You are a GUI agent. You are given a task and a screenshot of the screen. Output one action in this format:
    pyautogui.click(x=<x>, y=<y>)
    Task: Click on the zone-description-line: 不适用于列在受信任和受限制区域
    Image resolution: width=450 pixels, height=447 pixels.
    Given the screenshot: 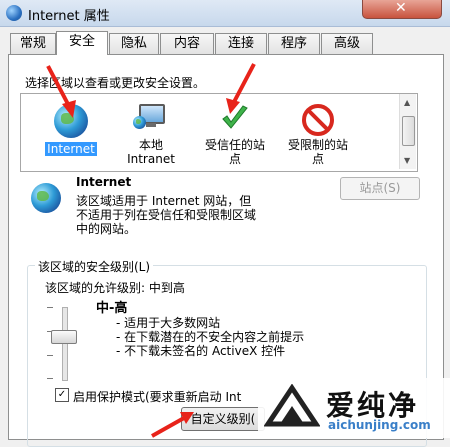 What is the action you would take?
    pyautogui.click(x=166, y=215)
    